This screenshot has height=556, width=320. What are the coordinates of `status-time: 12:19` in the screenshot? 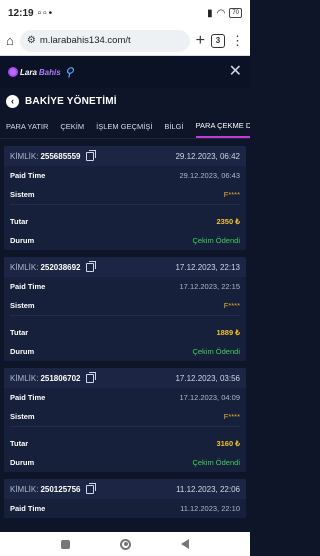 It's located at (21, 13).